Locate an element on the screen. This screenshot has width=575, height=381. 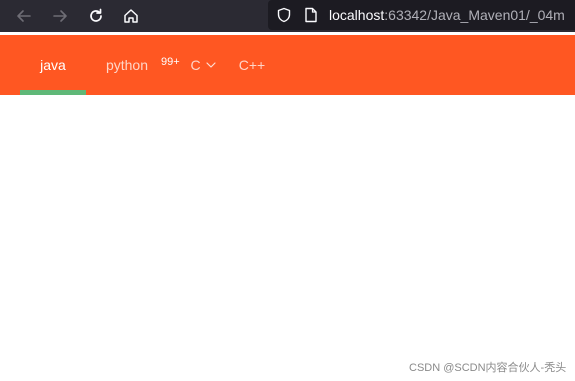
url-text: localhost:63342/Java_Maven01/_04m is located at coordinates (447, 15).